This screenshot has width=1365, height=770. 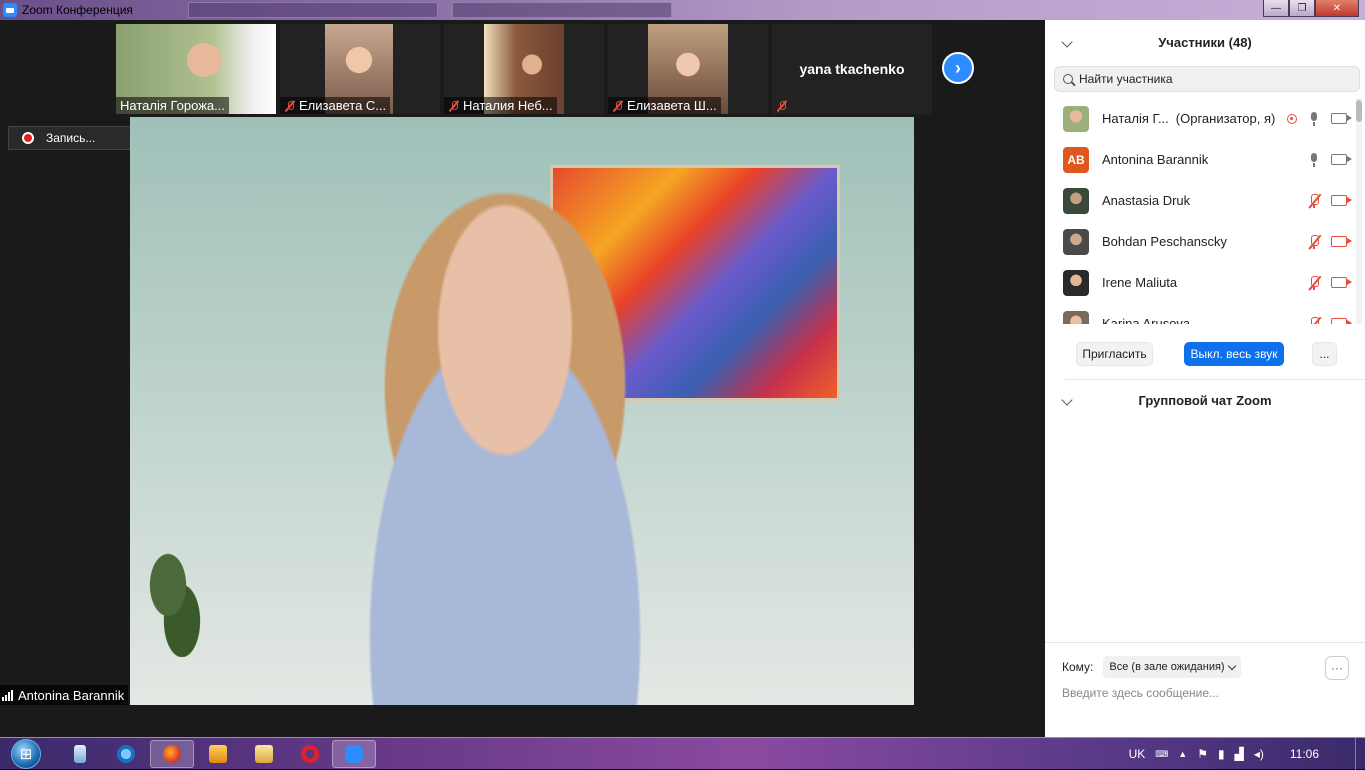 What do you see at coordinates (1330, 282) in the screenshot?
I see `participant-status-icons` at bounding box center [1330, 282].